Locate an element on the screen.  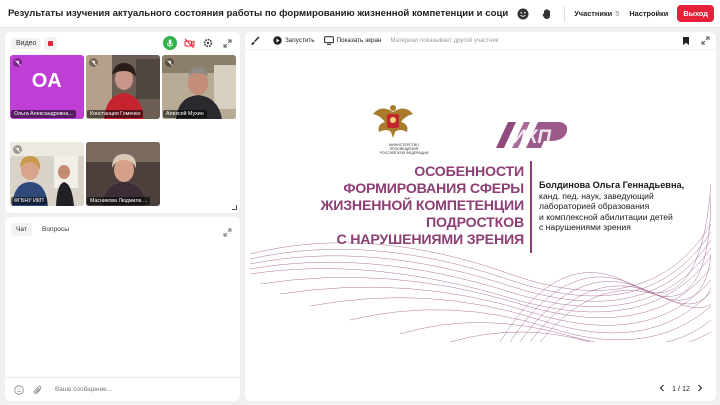
chat-input-bar is located at coordinates (122, 389).